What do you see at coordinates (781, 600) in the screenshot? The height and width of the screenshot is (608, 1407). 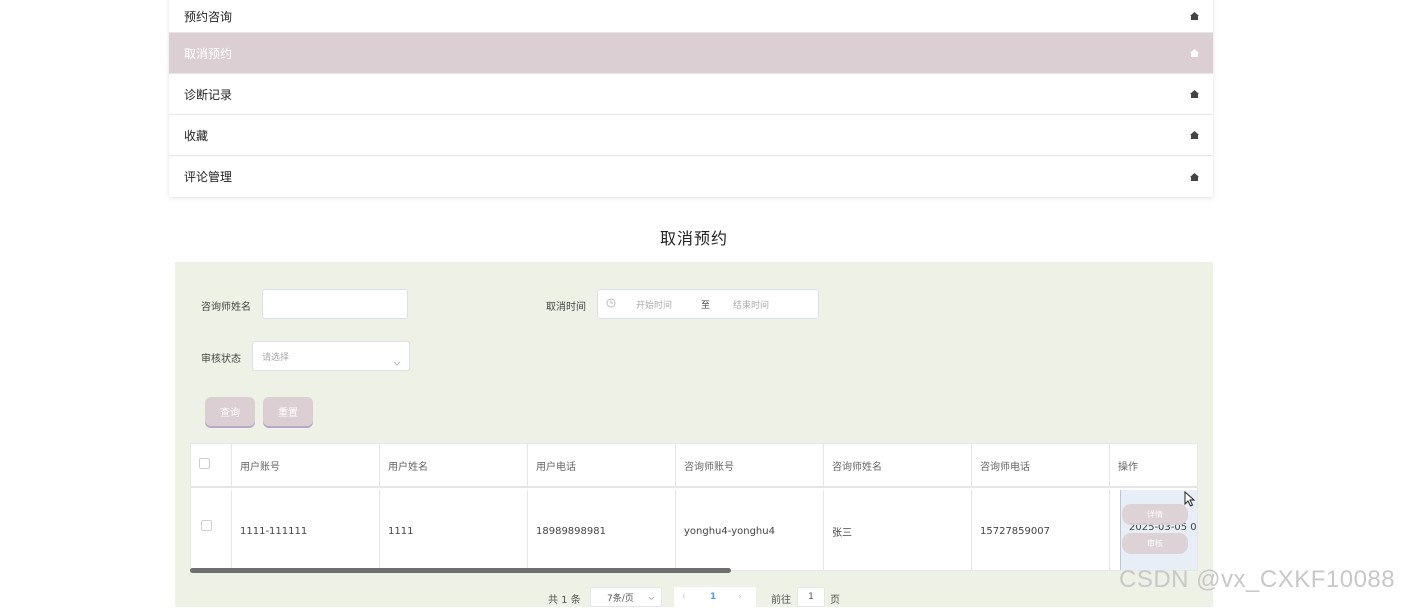 I see `goto-label: 前往` at bounding box center [781, 600].